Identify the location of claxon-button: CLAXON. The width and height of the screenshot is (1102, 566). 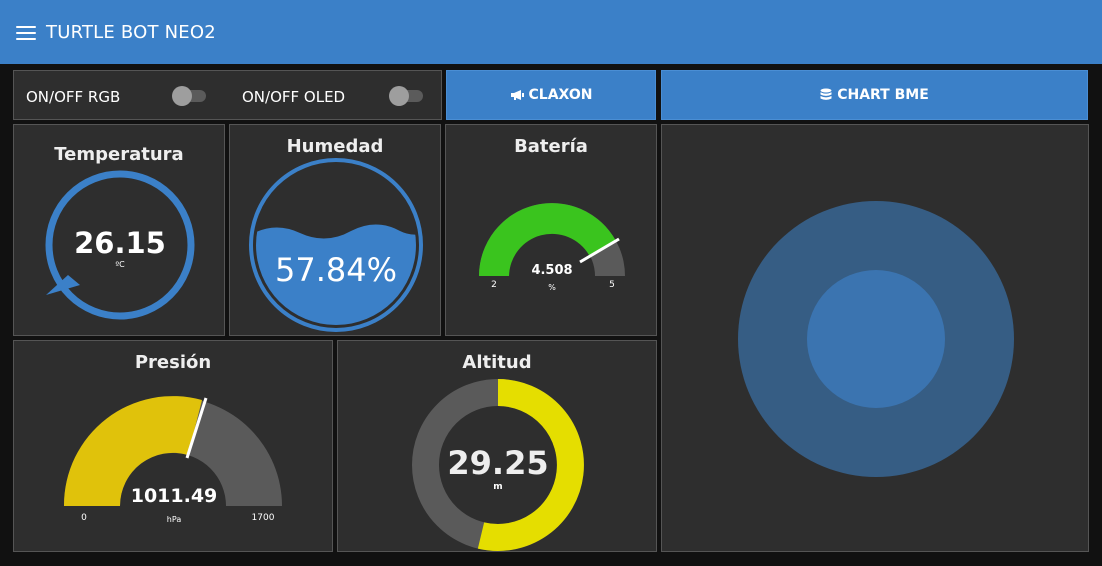
(551, 95).